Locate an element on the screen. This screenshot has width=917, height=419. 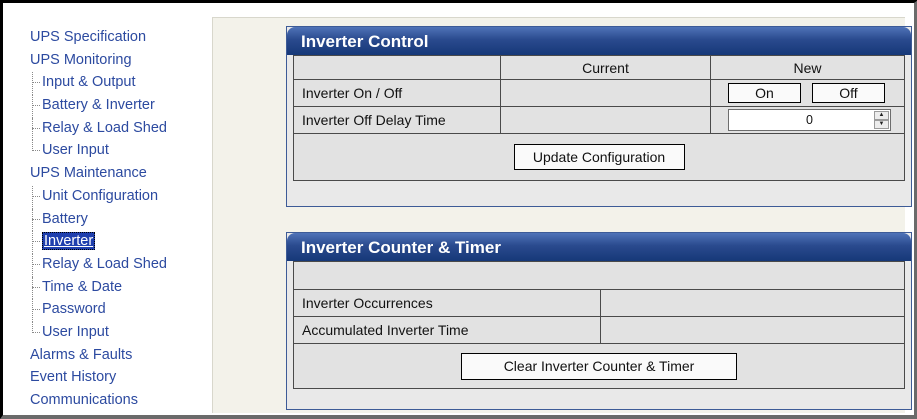
nav-item-label: Event History is located at coordinates (73, 377).